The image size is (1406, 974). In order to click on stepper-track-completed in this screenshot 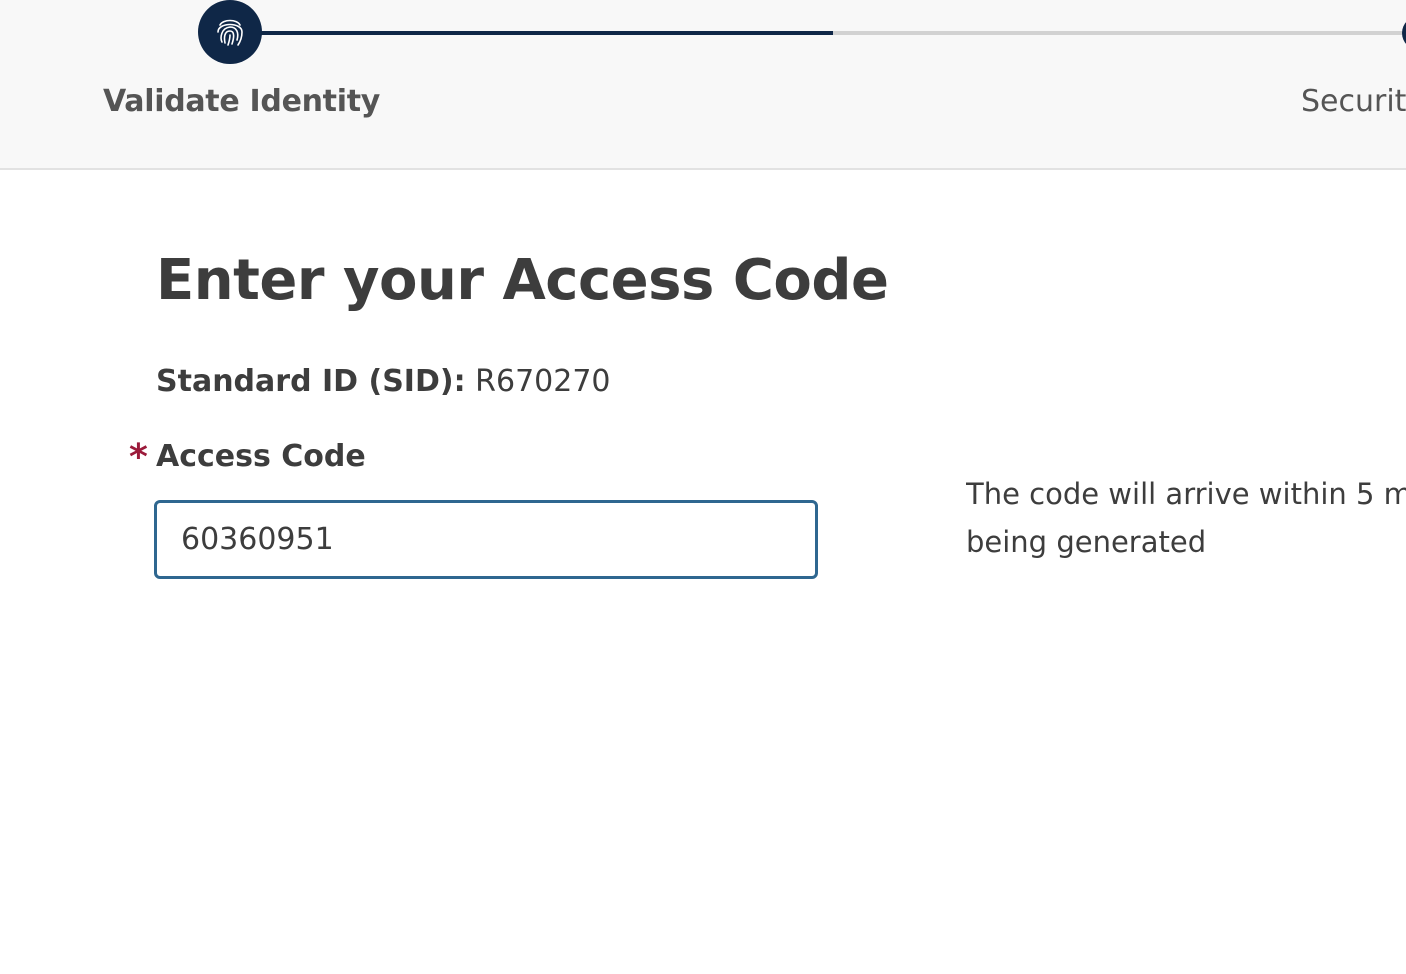, I will do `click(531, 33)`.